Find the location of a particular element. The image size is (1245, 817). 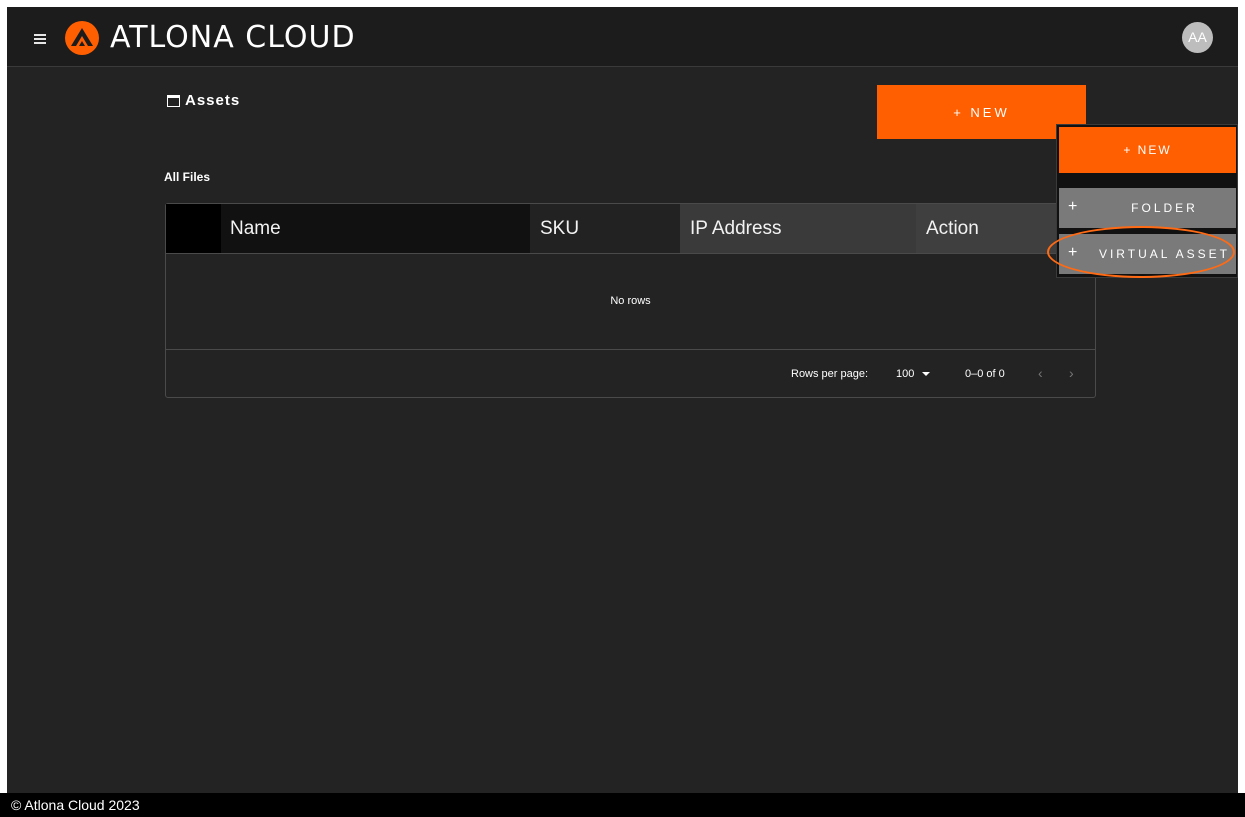

new-button: + NEW is located at coordinates (981, 112).